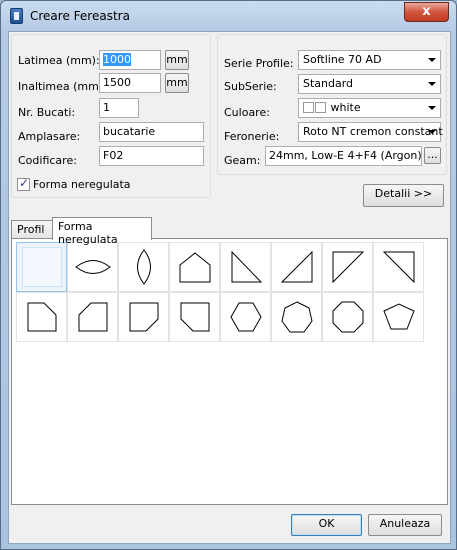 The width and height of the screenshot is (457, 550). I want to click on heptagon-icon, so click(296, 317).